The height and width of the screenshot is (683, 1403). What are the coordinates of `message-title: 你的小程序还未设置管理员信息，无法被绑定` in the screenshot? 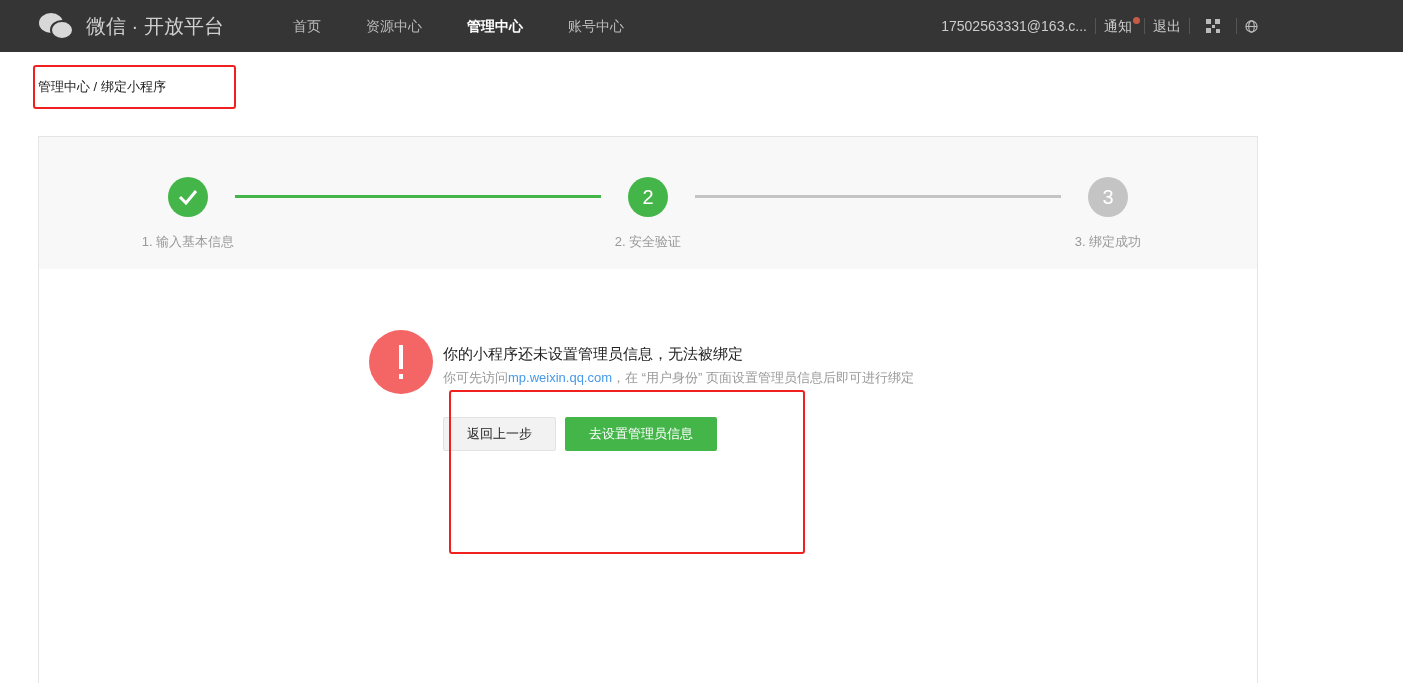 It's located at (593, 354).